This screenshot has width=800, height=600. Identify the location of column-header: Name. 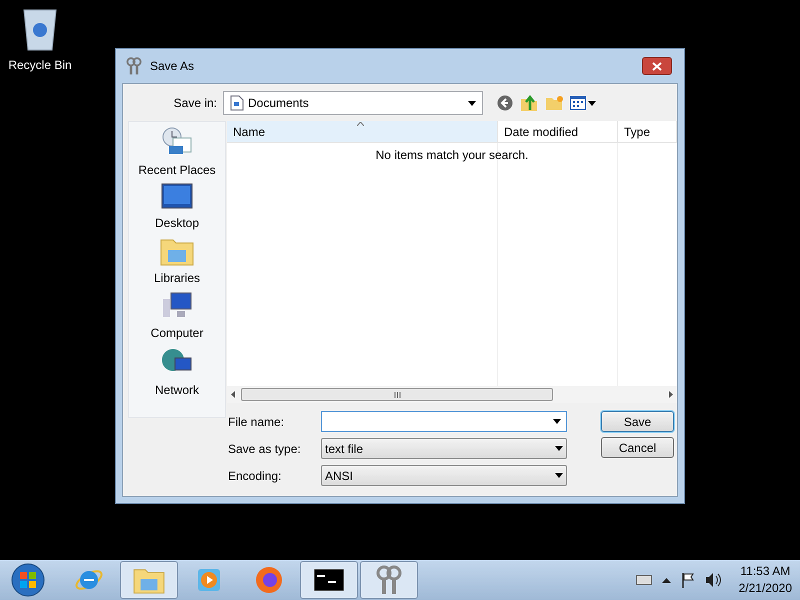
(362, 131).